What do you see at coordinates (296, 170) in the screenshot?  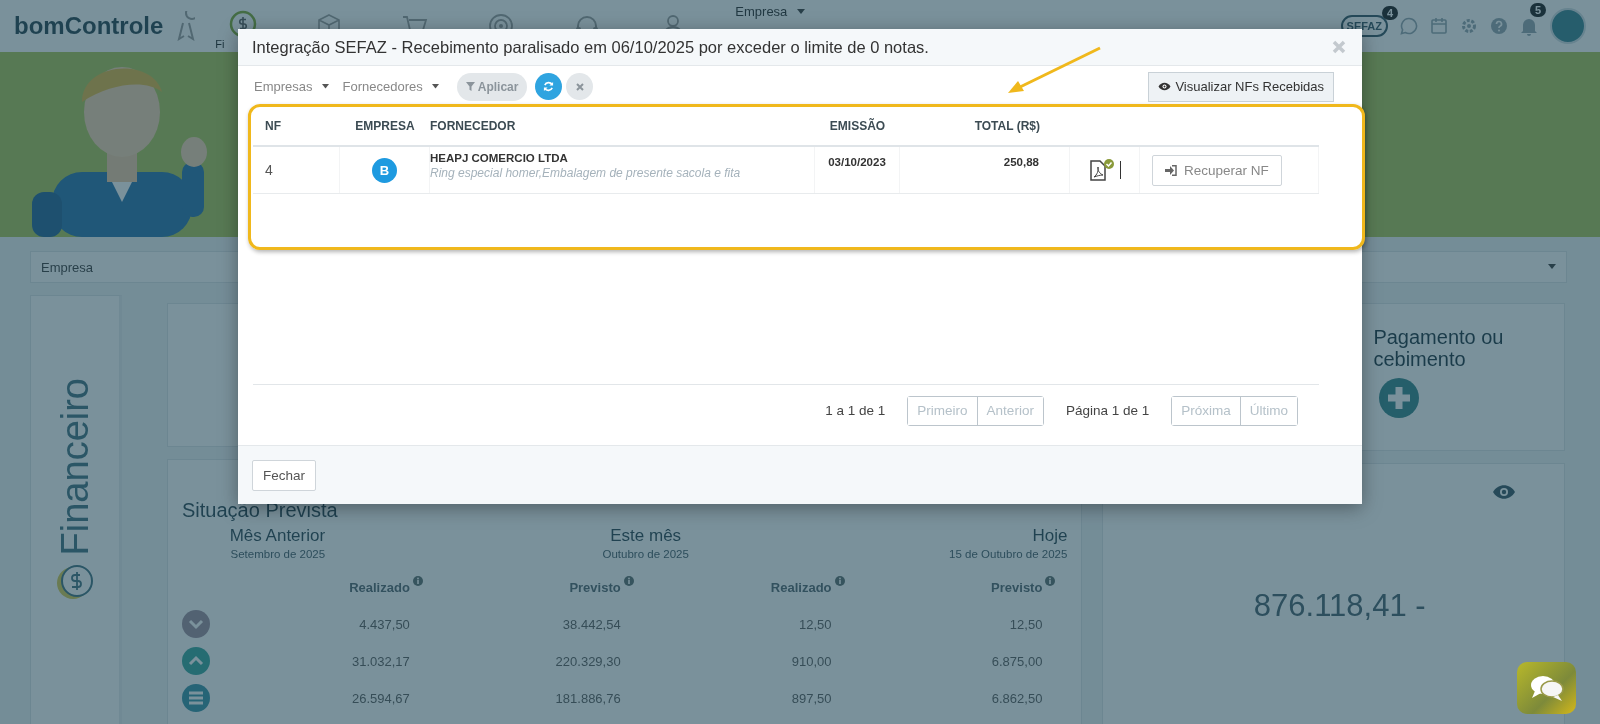 I see `table-cell: 4` at bounding box center [296, 170].